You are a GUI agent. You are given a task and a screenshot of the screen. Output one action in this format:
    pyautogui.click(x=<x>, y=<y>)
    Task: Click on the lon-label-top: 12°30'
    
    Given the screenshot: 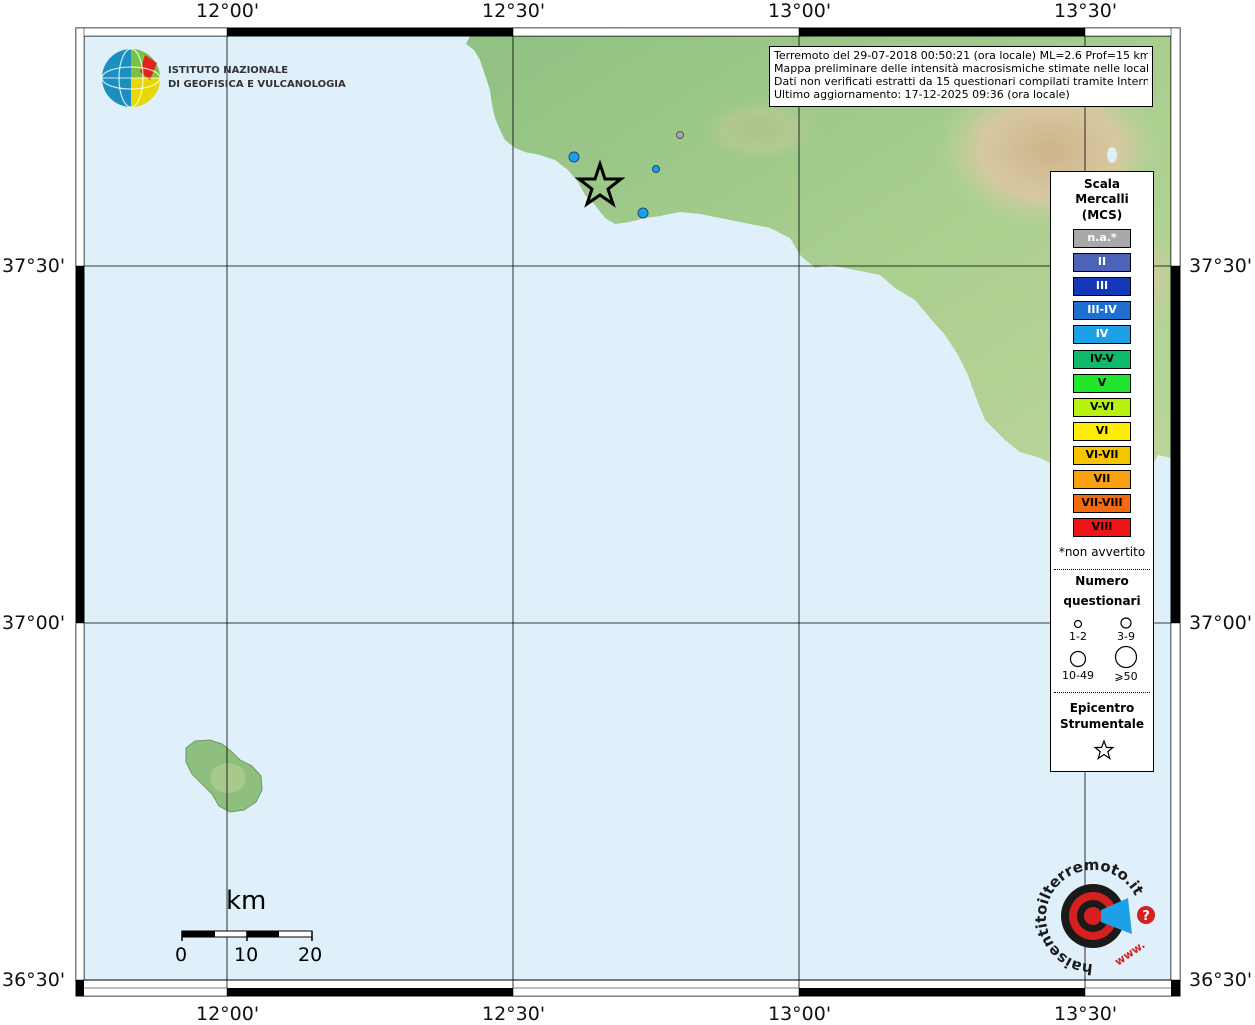 What is the action you would take?
    pyautogui.click(x=514, y=11)
    